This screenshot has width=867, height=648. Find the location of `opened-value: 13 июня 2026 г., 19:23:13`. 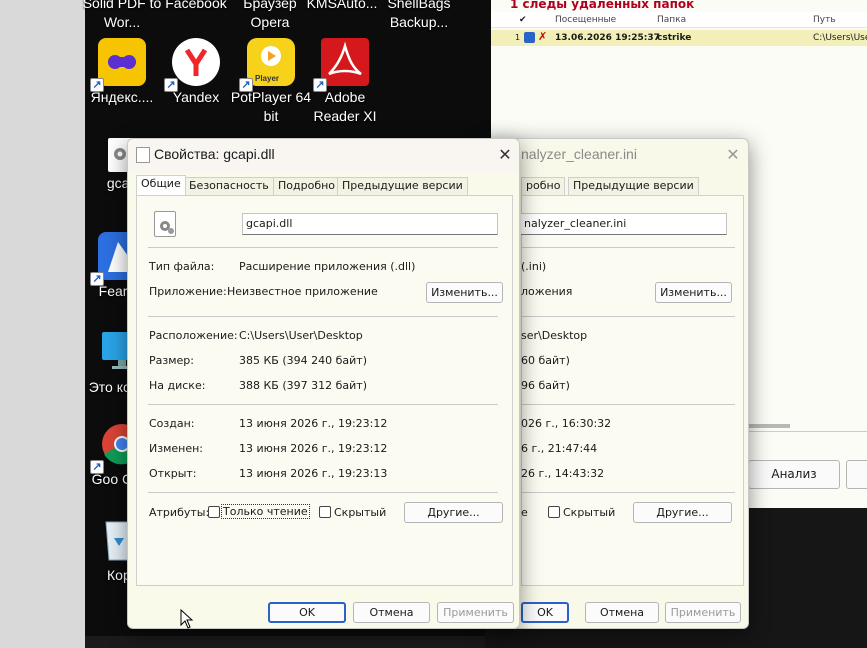

opened-value: 13 июня 2026 г., 19:23:13 is located at coordinates (313, 473).